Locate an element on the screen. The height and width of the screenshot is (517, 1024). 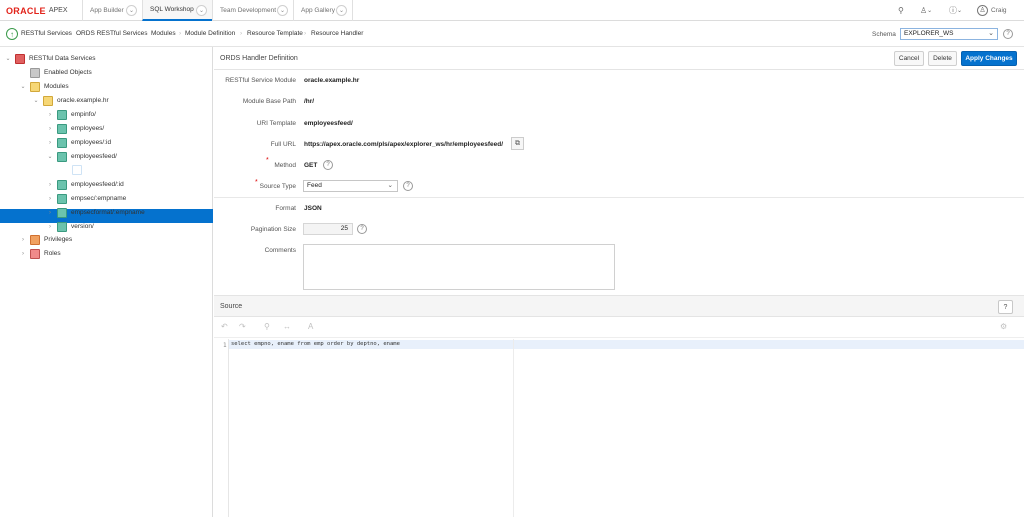
tree-node-label: Modules is located at coordinates (56, 86).